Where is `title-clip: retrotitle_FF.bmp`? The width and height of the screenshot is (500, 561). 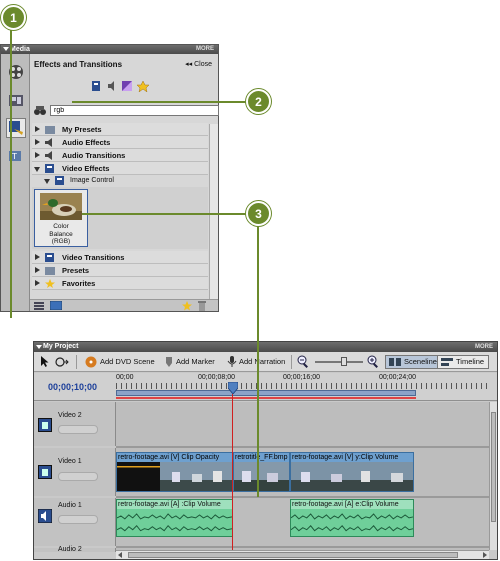 title-clip: retrotitle_FF.bmp is located at coordinates (261, 472).